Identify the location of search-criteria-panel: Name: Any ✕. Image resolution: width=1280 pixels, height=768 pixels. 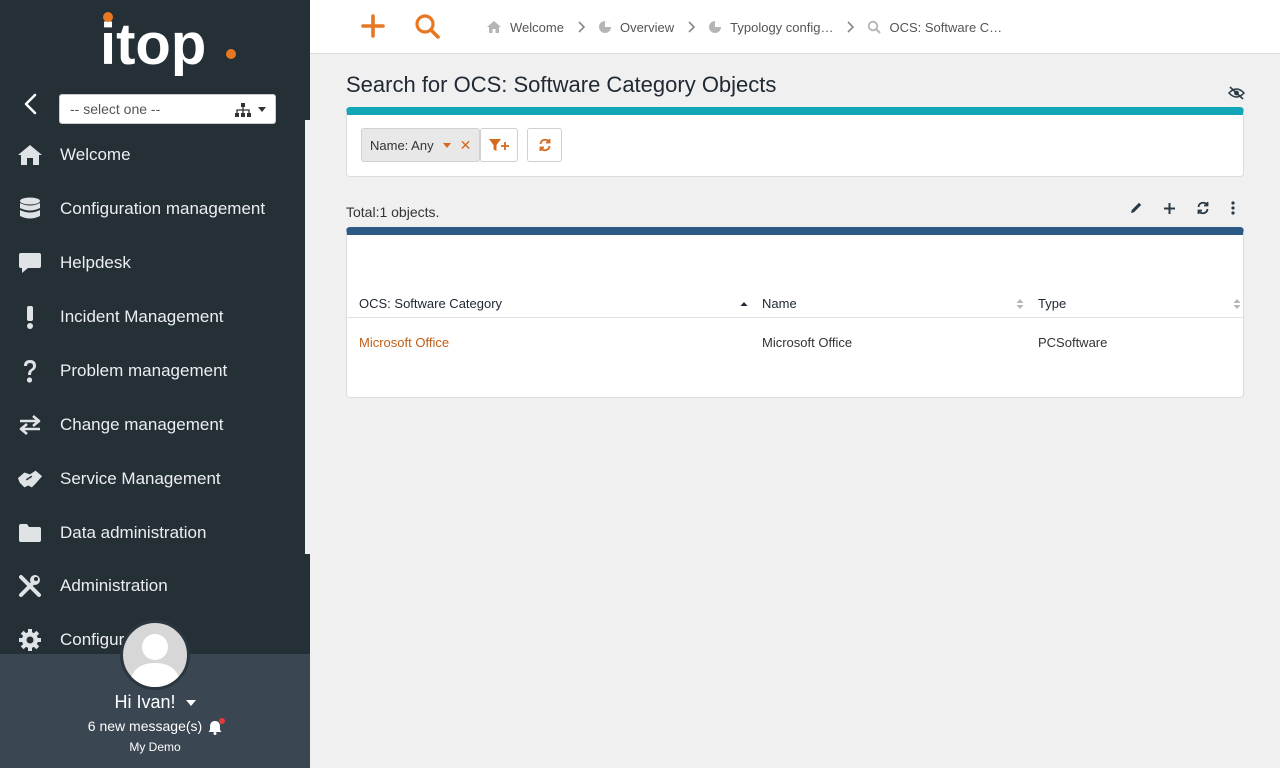
(795, 142).